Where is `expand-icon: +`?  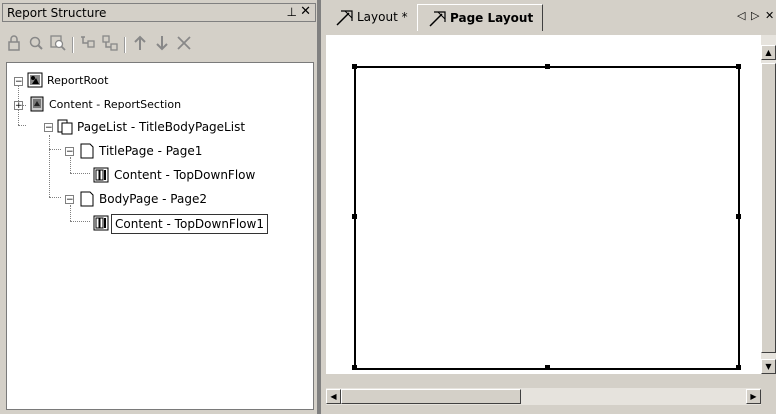 expand-icon: + is located at coordinates (18, 106).